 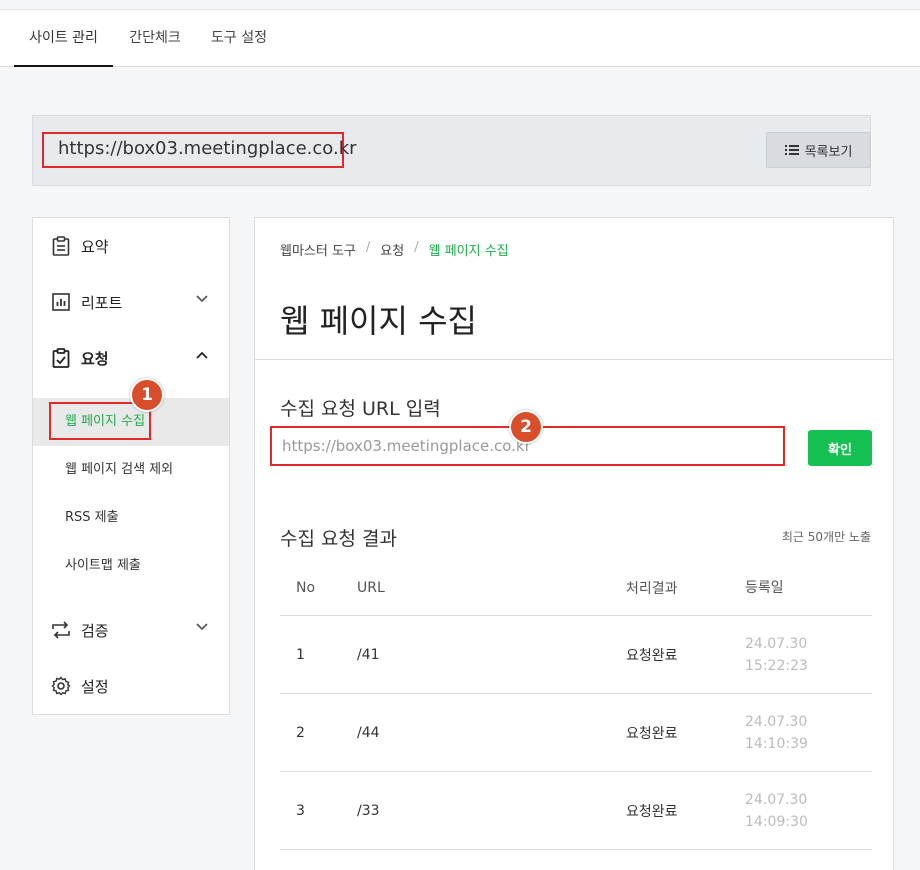 What do you see at coordinates (371, 587) in the screenshot?
I see `header-url: URL` at bounding box center [371, 587].